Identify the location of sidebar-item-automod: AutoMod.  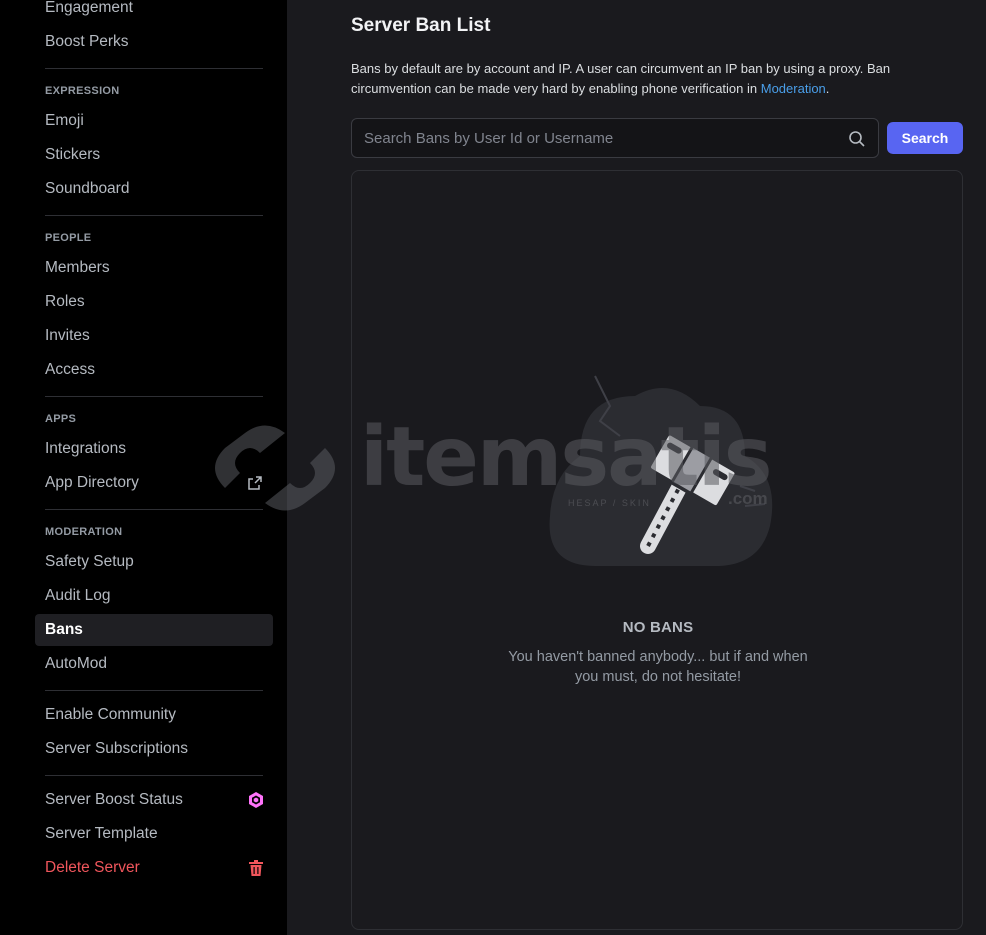
(154, 664).